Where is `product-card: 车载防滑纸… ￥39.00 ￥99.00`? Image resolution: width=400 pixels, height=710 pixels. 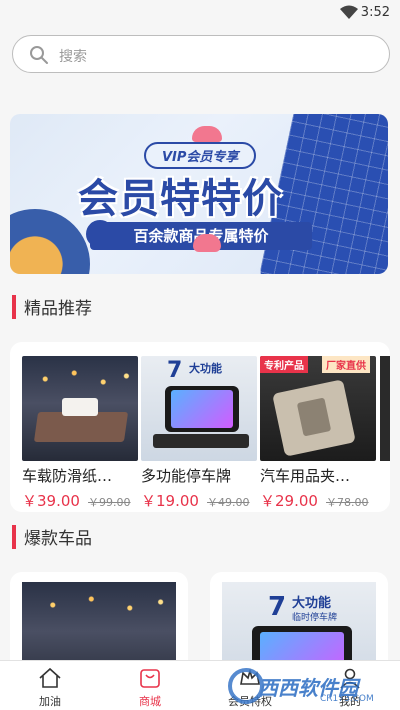
product-card: 车载防滑纸… ￥39.00 ￥99.00 is located at coordinates (80, 433).